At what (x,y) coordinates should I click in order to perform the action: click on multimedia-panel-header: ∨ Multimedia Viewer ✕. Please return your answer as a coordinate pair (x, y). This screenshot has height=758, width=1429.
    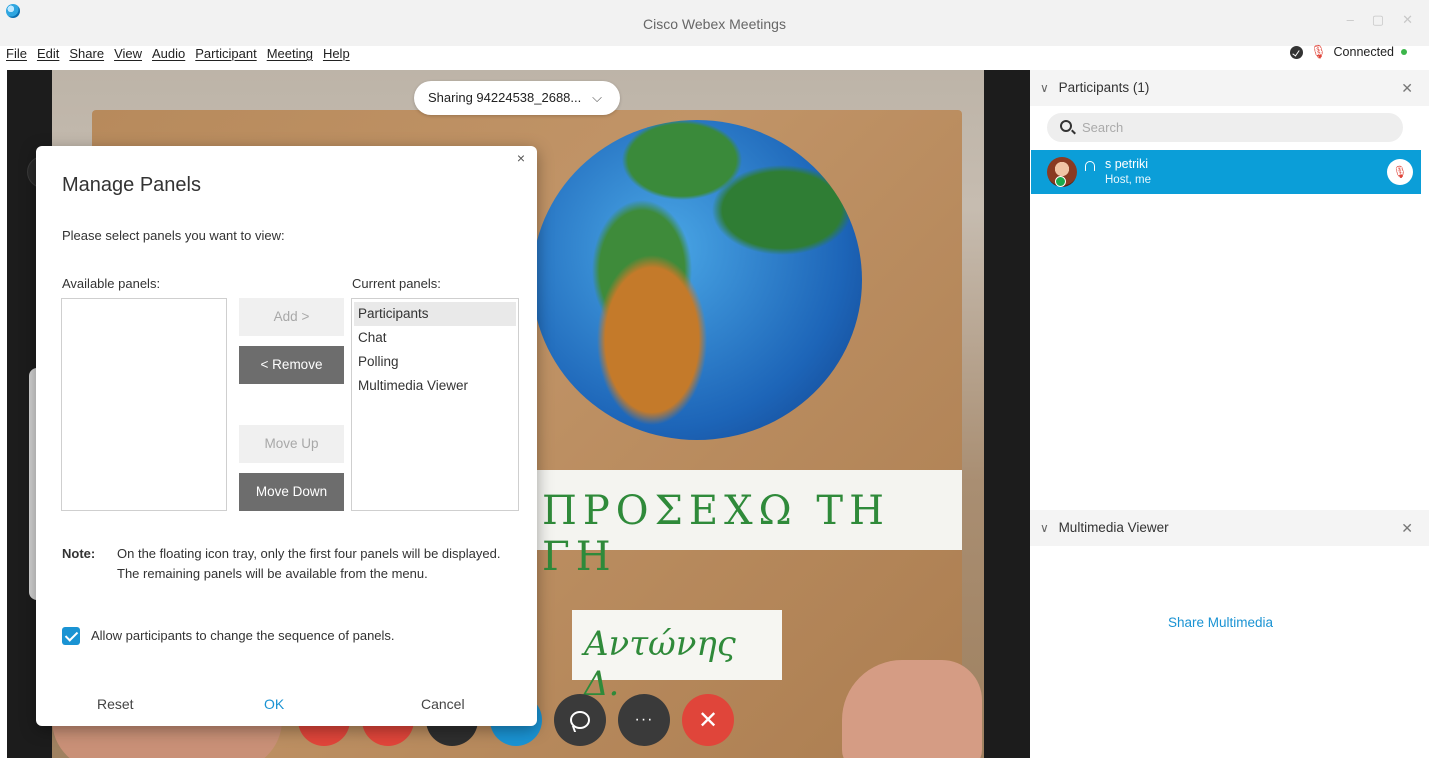
    Looking at the image, I should click on (1229, 528).